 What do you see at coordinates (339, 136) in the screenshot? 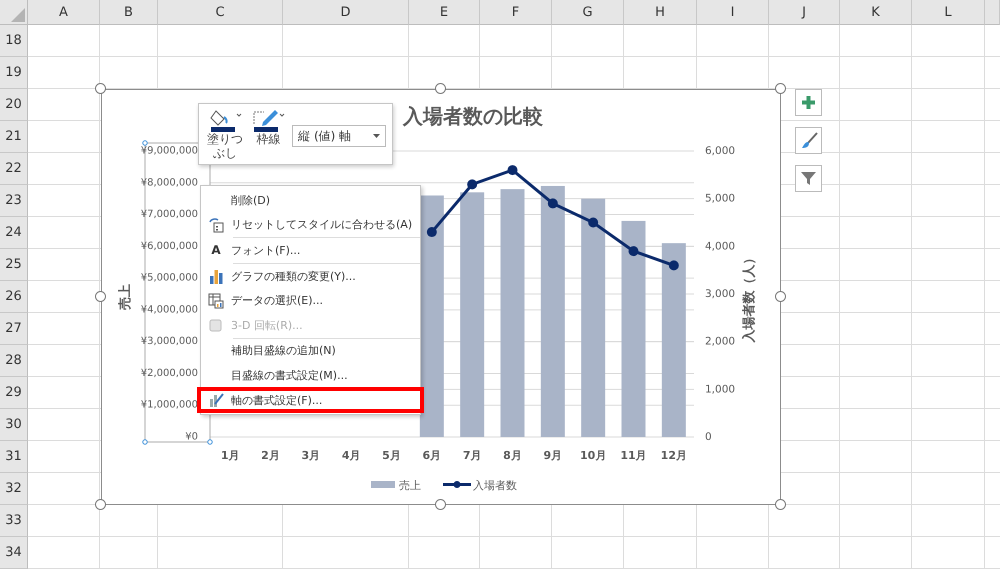
I see `chart-element-dropdown: 縦 (値) 軸` at bounding box center [339, 136].